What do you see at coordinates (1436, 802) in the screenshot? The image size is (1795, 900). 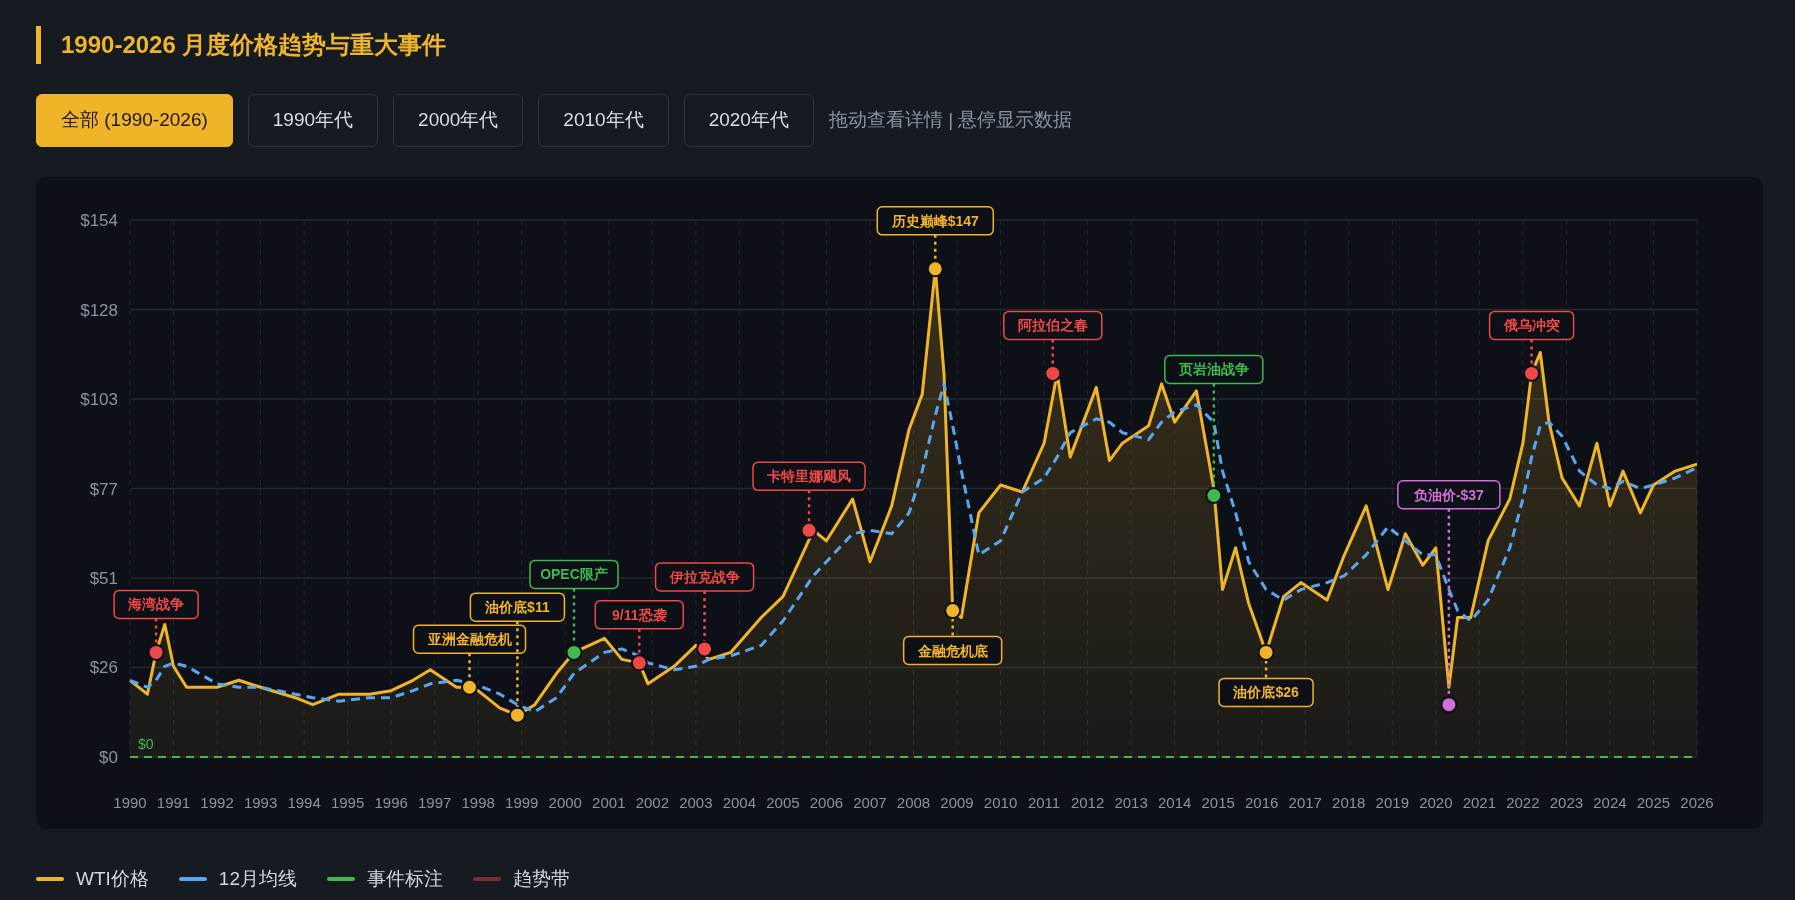 I see `axis-label: 2020` at bounding box center [1436, 802].